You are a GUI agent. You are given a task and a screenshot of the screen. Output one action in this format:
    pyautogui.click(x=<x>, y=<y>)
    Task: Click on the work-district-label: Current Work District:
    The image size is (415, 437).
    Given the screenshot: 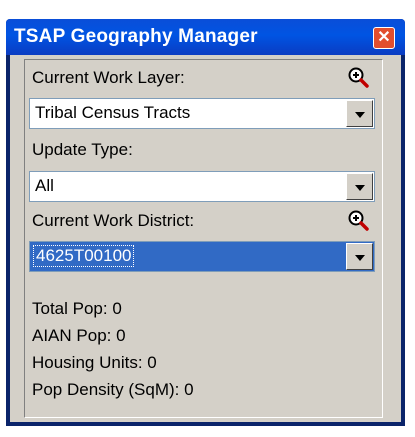 What is the action you would take?
    pyautogui.click(x=113, y=220)
    